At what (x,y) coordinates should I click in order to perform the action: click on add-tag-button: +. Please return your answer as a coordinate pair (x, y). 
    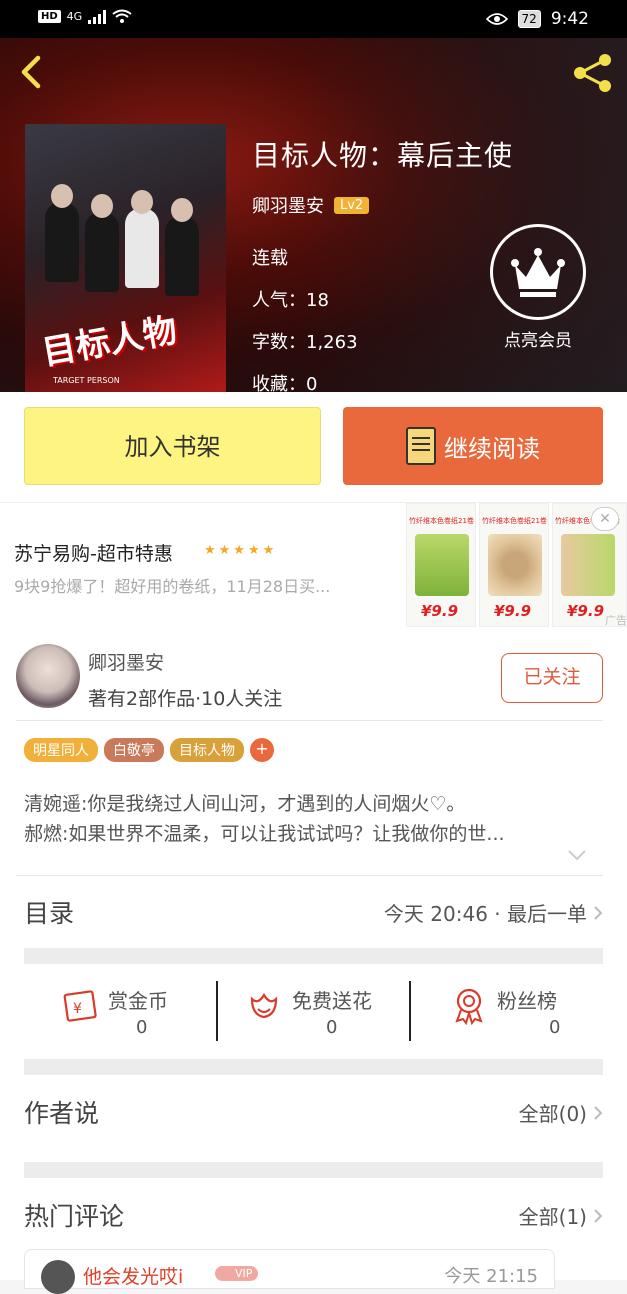
    Looking at the image, I should click on (262, 750).